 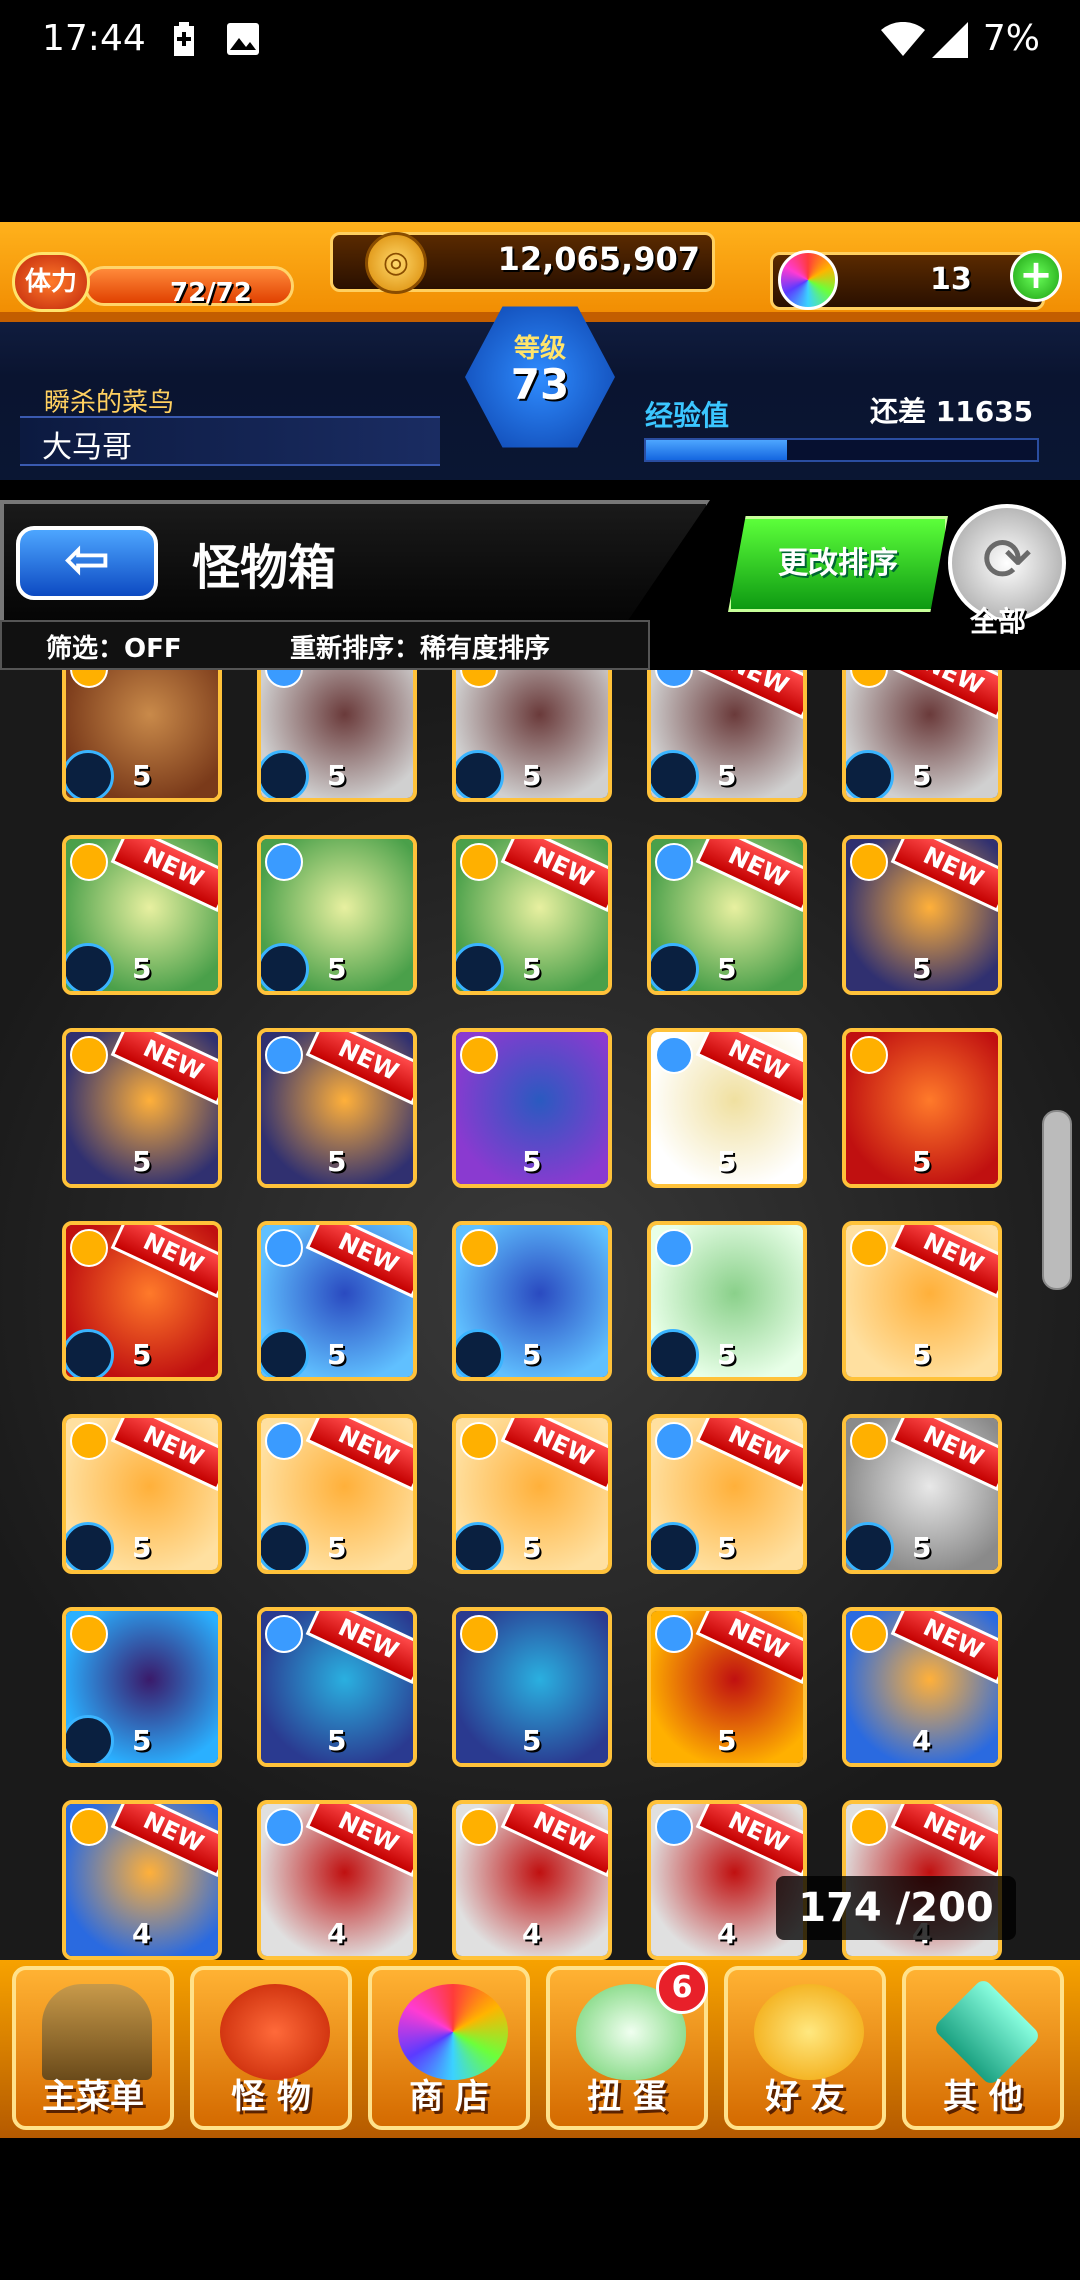 What do you see at coordinates (114, 646) in the screenshot?
I see `filter-toggle: 筛选：OFF` at bounding box center [114, 646].